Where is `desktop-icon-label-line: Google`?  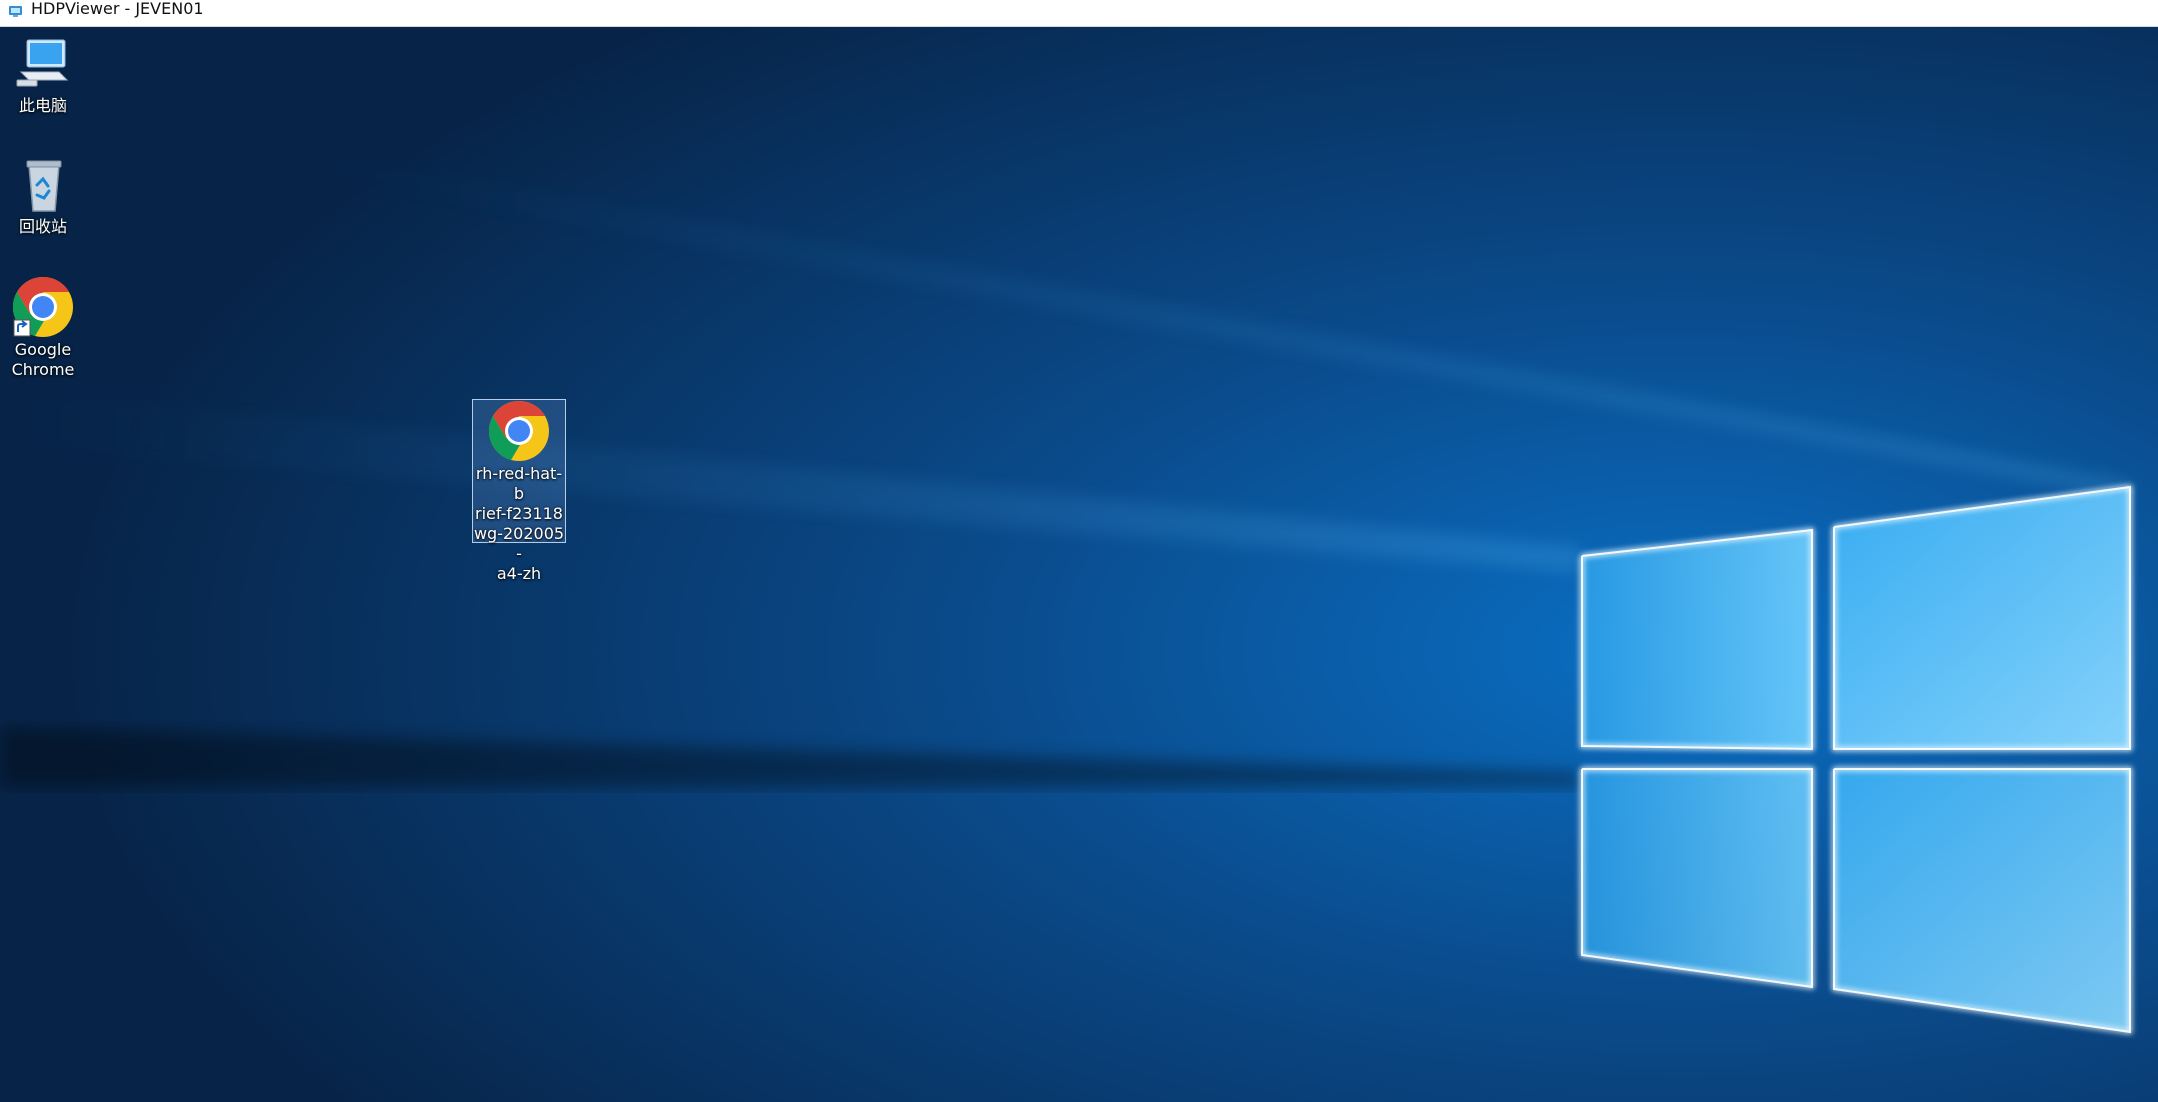 desktop-icon-label-line: Google is located at coordinates (43, 349).